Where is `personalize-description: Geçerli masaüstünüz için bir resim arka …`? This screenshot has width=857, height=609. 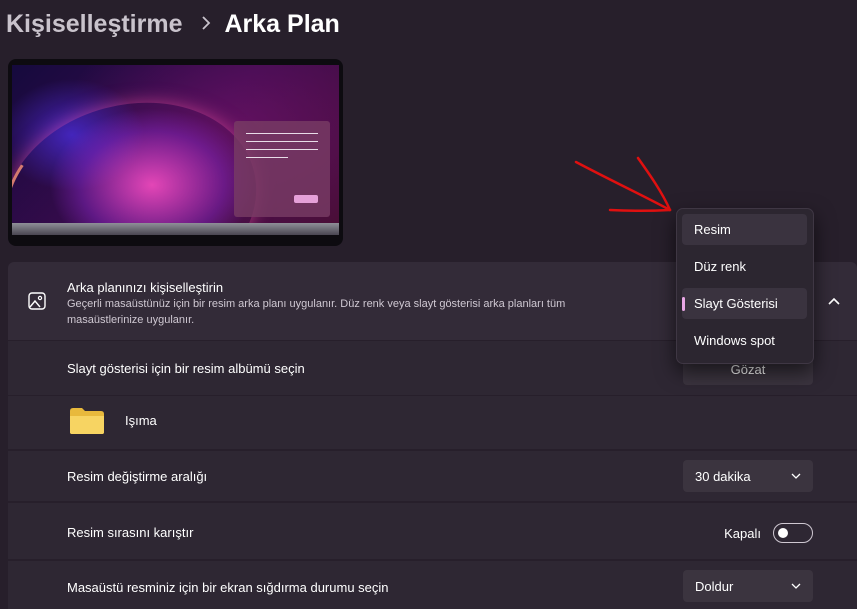
personalize-description: Geçerli masaüstünüz için bir resim arka … is located at coordinates (316, 312).